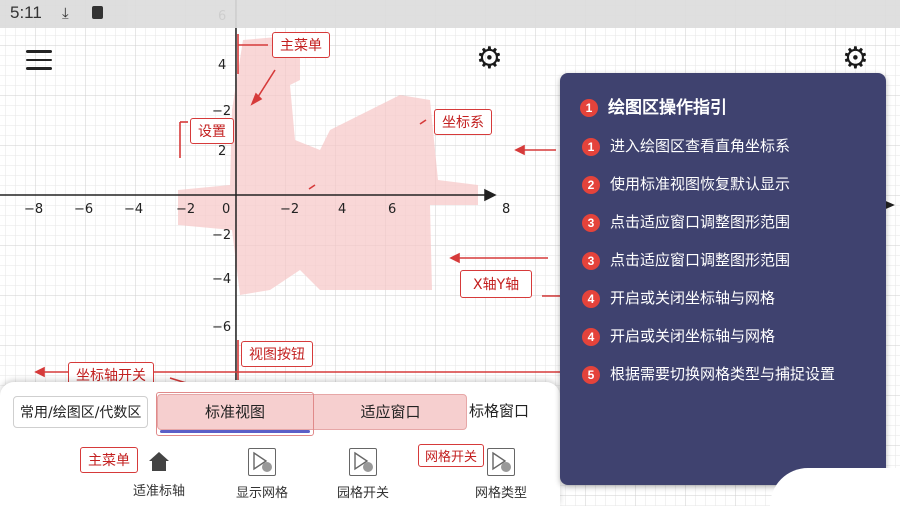  Describe the element at coordinates (667, 108) in the screenshot. I see `guide-title-text: 绘图区操作指引` at that location.